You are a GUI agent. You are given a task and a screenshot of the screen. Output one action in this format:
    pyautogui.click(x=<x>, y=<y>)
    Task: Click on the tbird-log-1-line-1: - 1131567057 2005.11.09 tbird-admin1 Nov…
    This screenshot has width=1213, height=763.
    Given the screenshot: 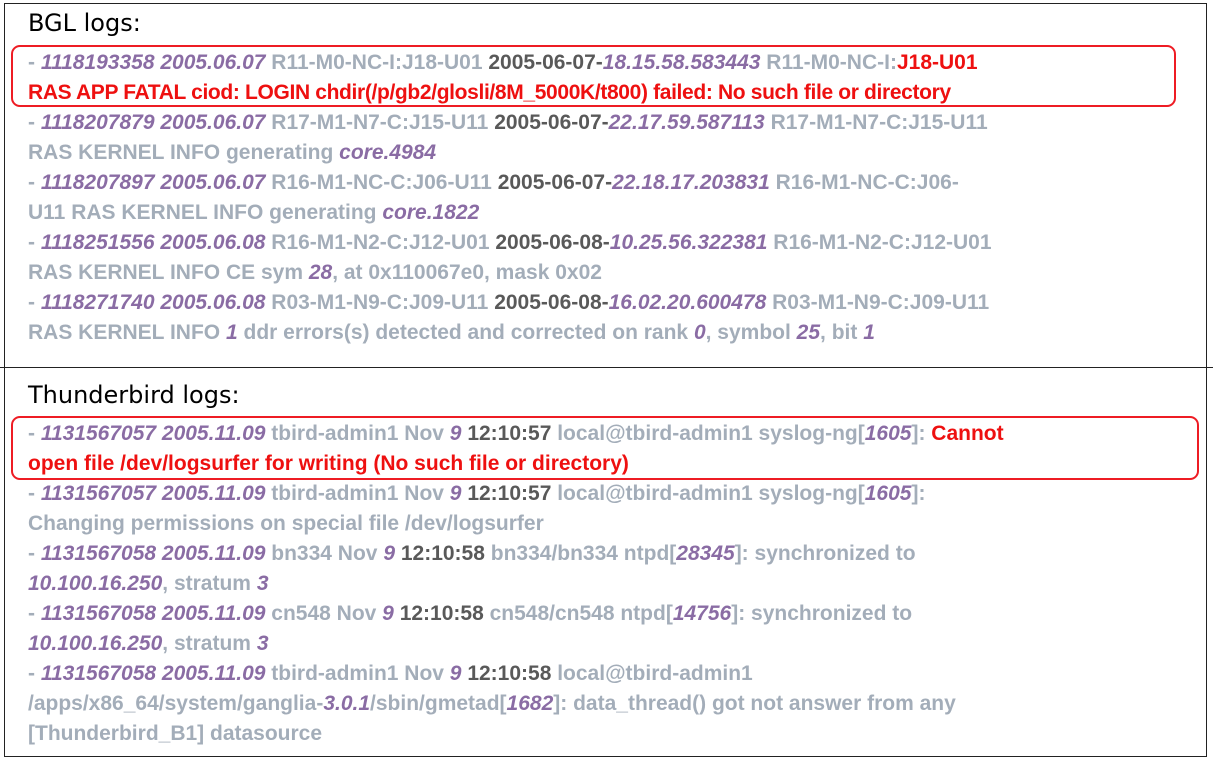 What is the action you would take?
    pyautogui.click(x=516, y=434)
    